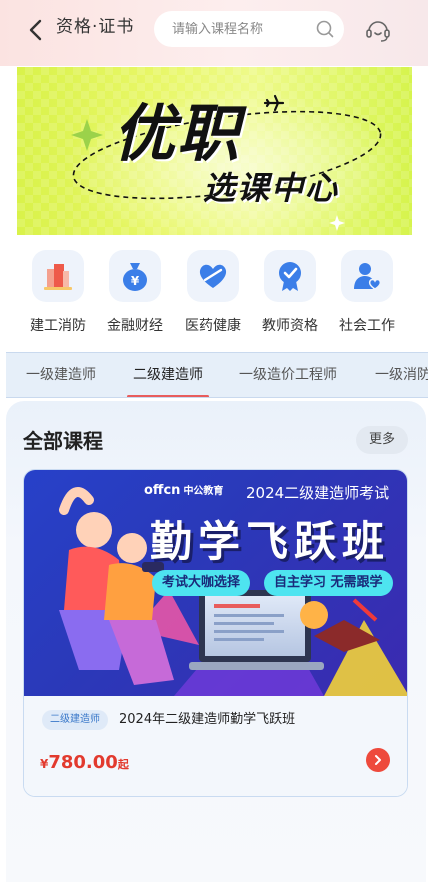 The width and height of the screenshot is (428, 882). I want to click on category-social-work: 社会工作, so click(367, 292).